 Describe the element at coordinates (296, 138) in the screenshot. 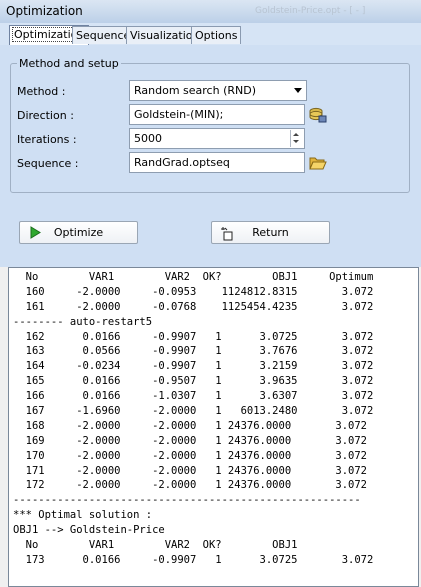

I see `spin-buttons` at that location.